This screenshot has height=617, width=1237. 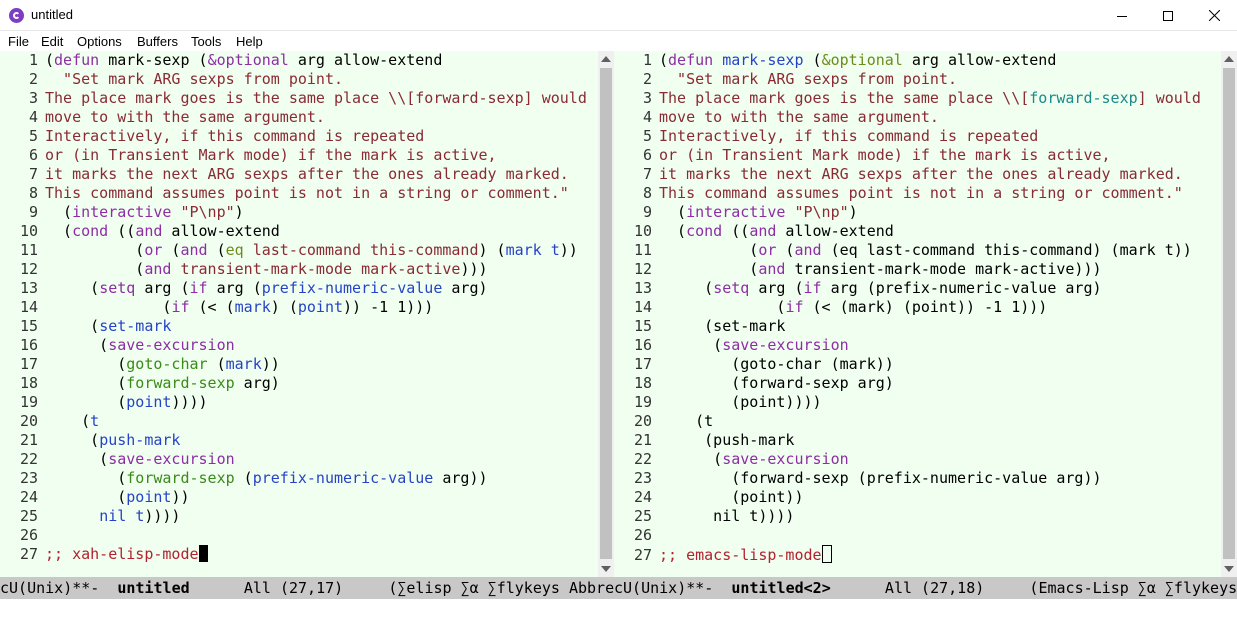 I want to click on code-token: eq, so click(x=234, y=250).